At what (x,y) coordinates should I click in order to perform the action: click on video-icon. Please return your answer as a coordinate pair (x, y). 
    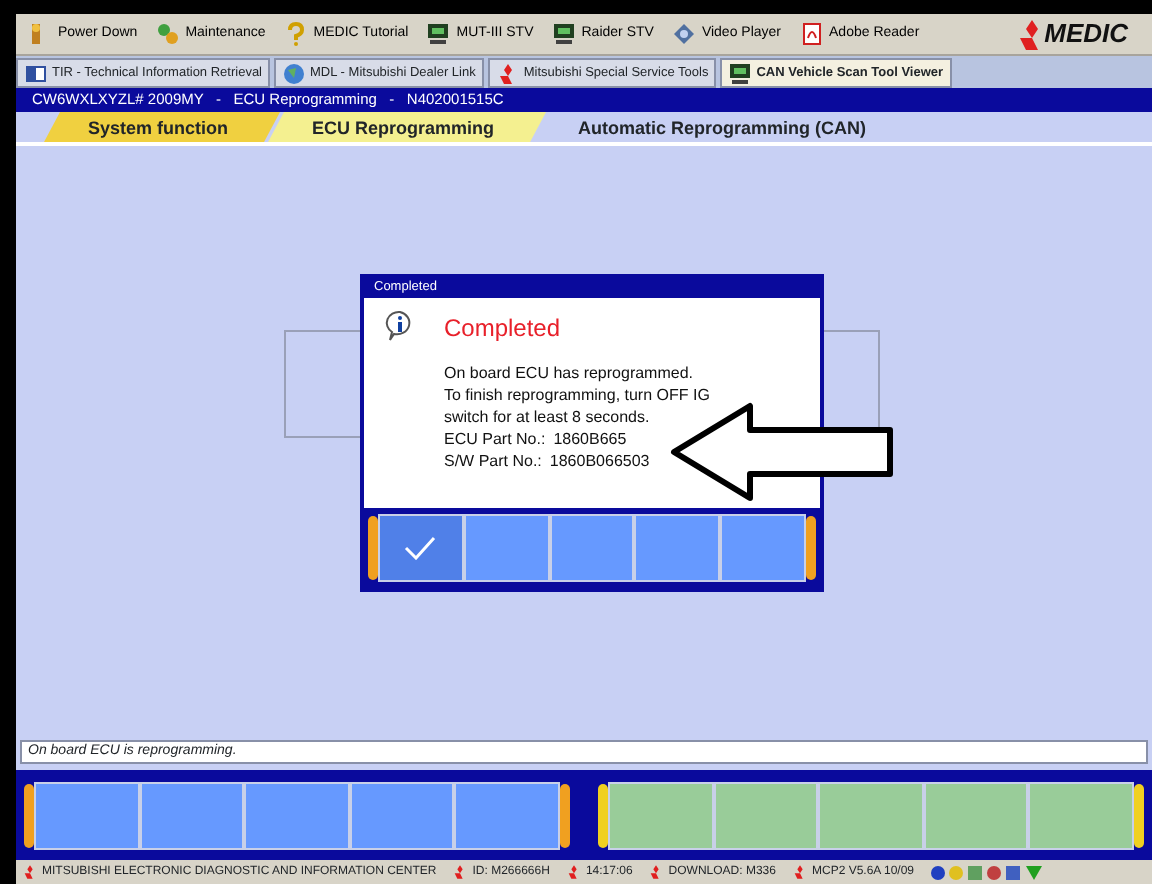
    Looking at the image, I should click on (683, 34).